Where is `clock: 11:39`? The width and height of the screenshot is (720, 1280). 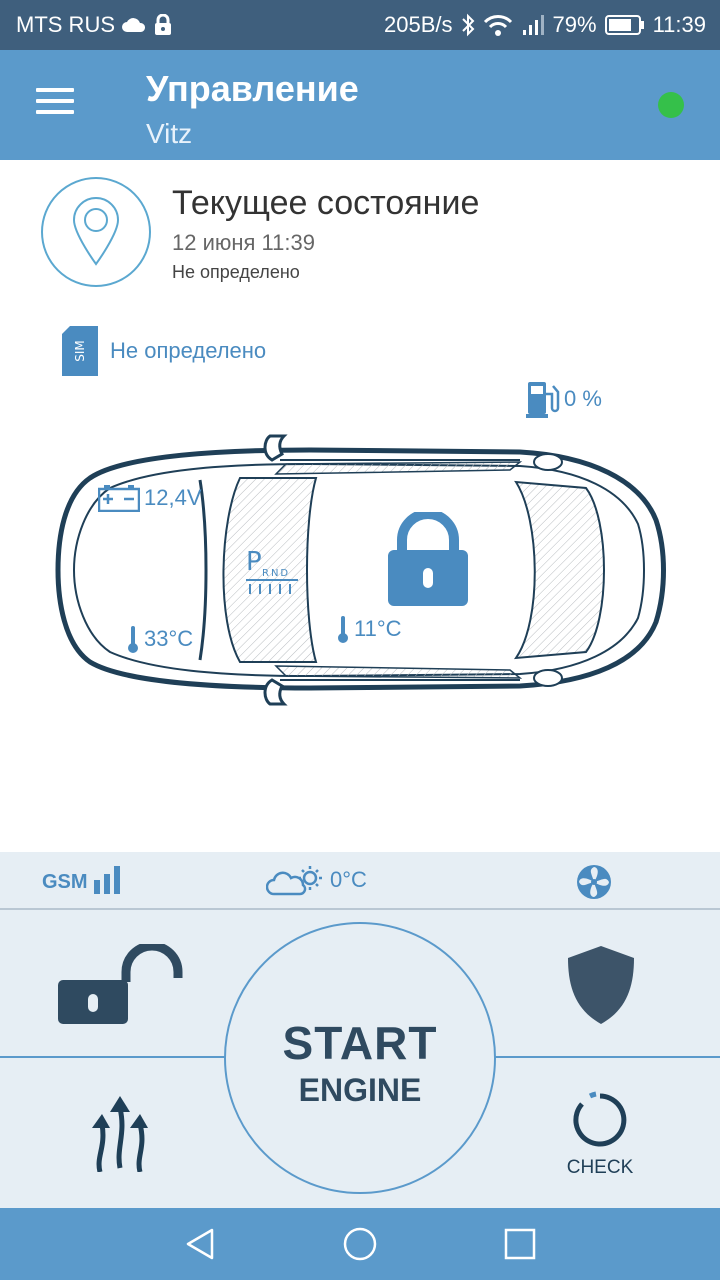 clock: 11:39 is located at coordinates (679, 24).